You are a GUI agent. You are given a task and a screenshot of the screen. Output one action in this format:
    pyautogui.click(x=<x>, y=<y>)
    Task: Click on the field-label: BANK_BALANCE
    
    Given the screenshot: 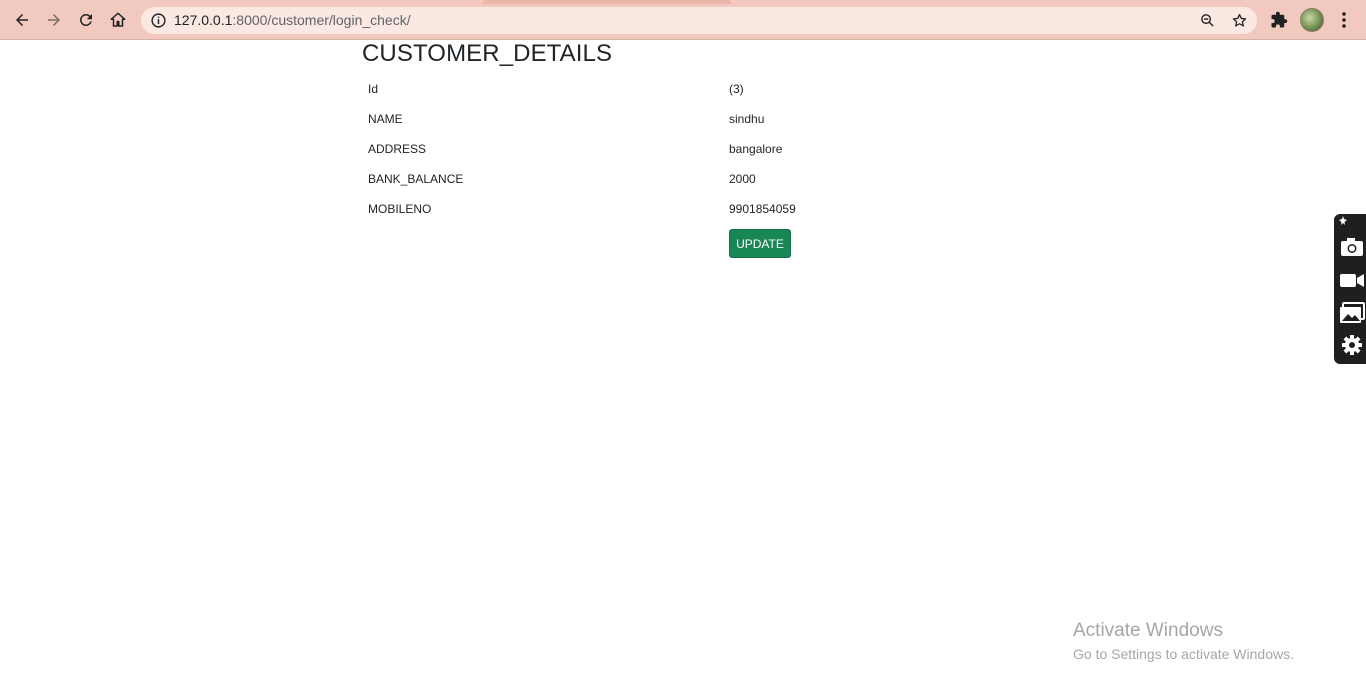 What is the action you would take?
    pyautogui.click(x=416, y=179)
    